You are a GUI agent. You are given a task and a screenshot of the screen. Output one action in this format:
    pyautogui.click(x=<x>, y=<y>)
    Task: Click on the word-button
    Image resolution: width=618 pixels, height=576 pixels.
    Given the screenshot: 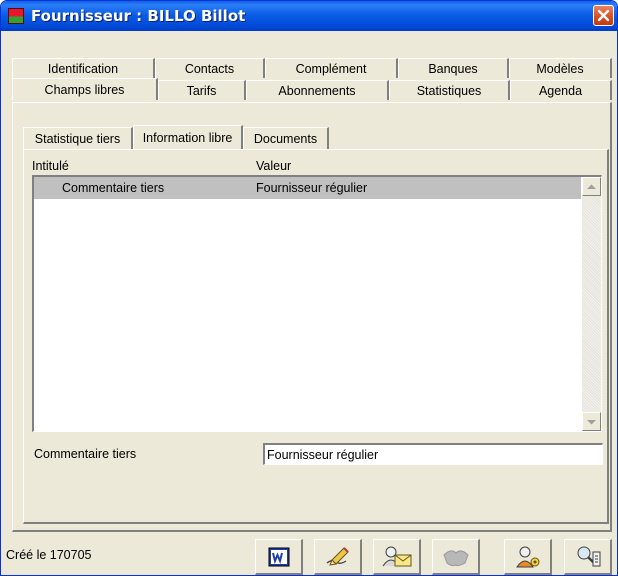 What is the action you would take?
    pyautogui.click(x=279, y=557)
    